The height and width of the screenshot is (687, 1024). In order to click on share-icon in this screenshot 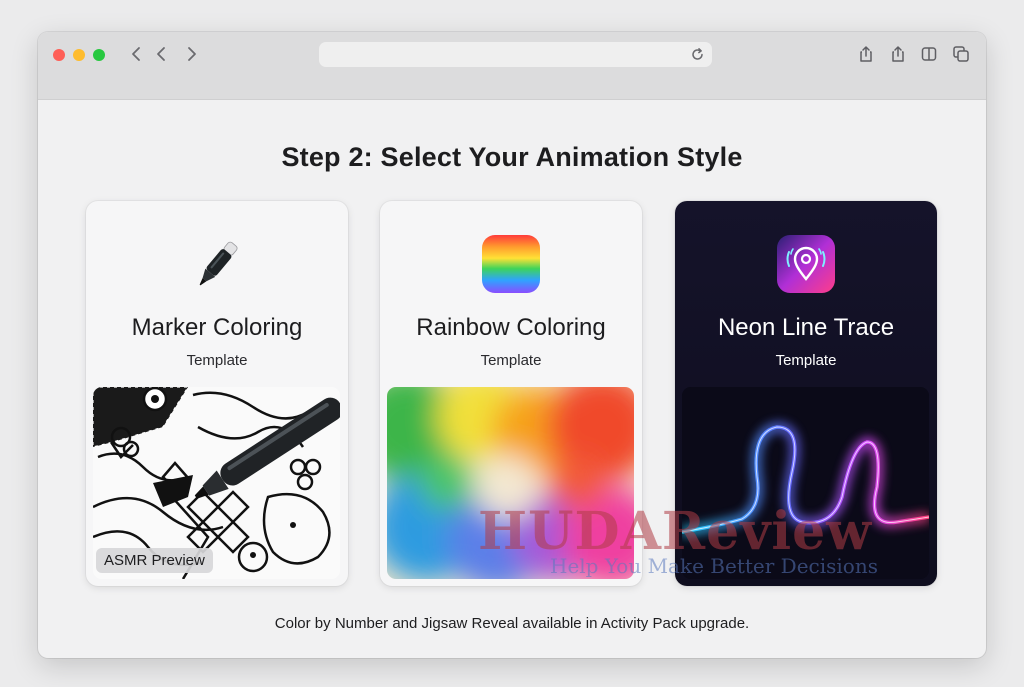, I will do `click(866, 54)`.